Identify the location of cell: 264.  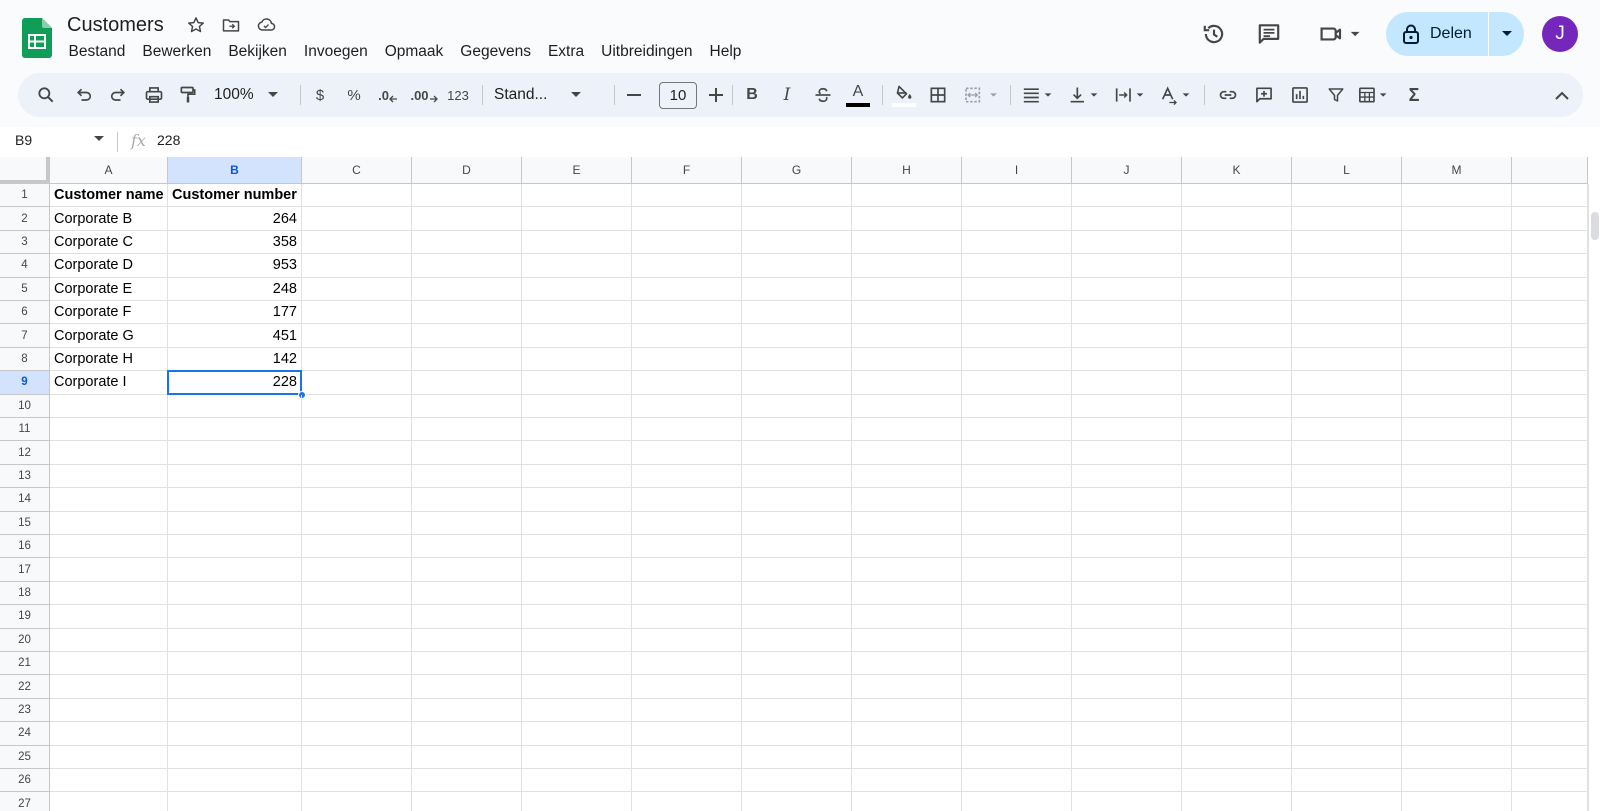
(235, 219).